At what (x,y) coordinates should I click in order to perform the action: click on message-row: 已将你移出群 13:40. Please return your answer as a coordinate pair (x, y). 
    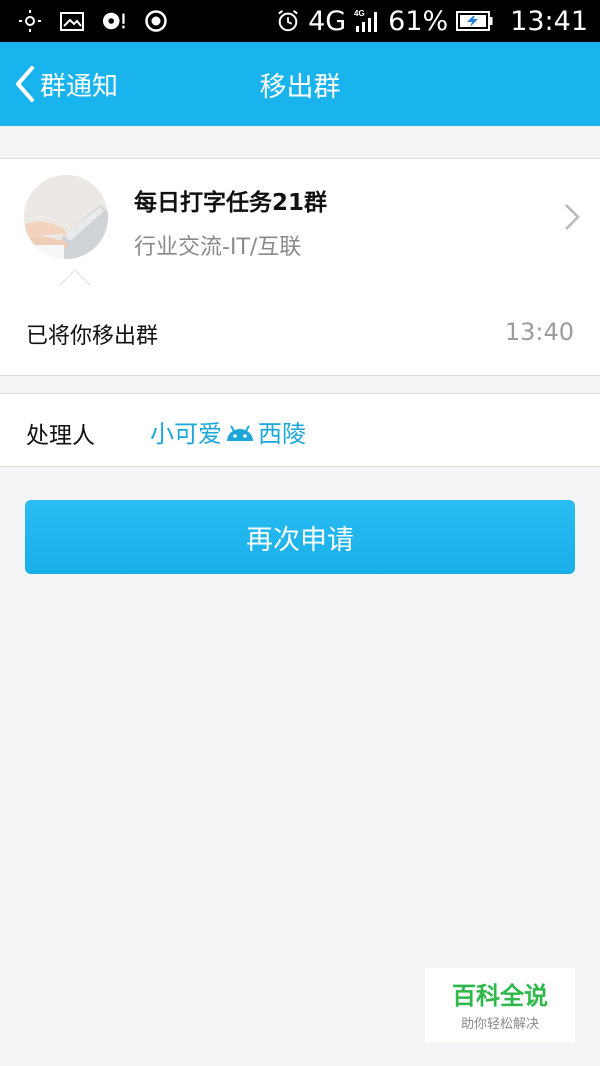
    Looking at the image, I should click on (300, 333).